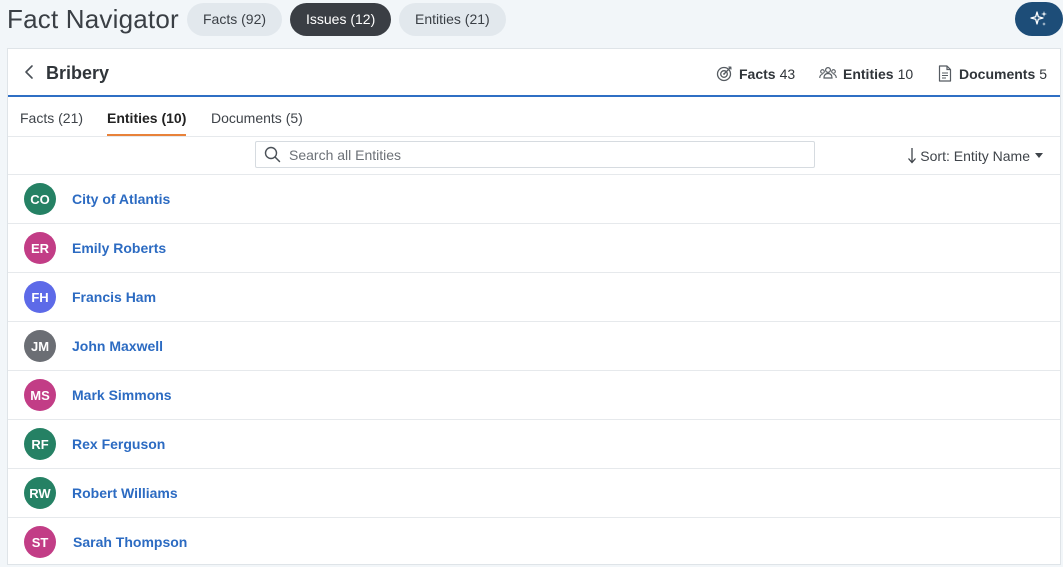 This screenshot has width=1063, height=567. What do you see at coordinates (78, 73) in the screenshot?
I see `issue-title: Bribery` at bounding box center [78, 73].